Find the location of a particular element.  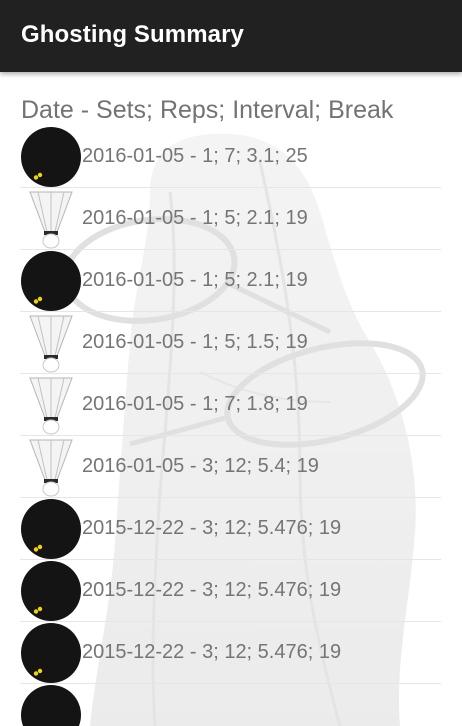

list-item: 2016-01-05 - 1; 7; 1.8; 19 is located at coordinates (230, 405).